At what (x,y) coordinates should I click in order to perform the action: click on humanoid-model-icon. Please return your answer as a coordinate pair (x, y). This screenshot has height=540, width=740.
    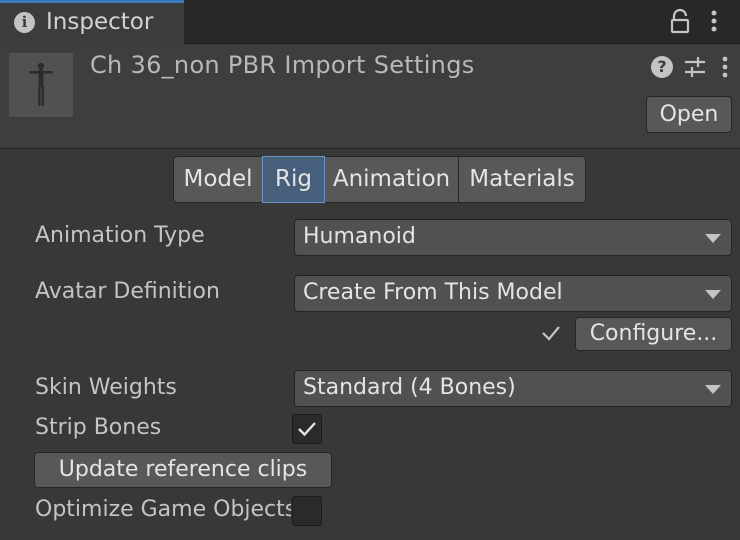
    Looking at the image, I should click on (41, 84).